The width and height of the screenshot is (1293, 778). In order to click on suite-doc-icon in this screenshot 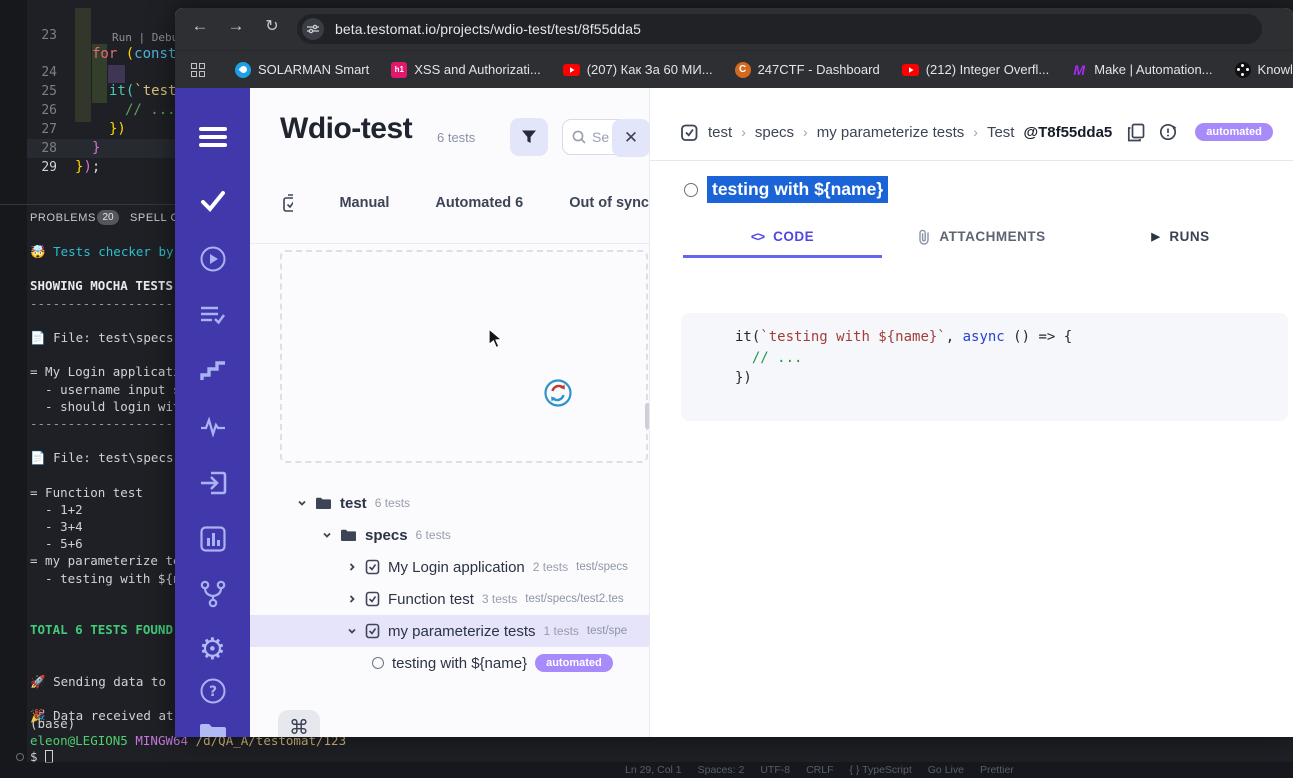, I will do `click(372, 567)`.